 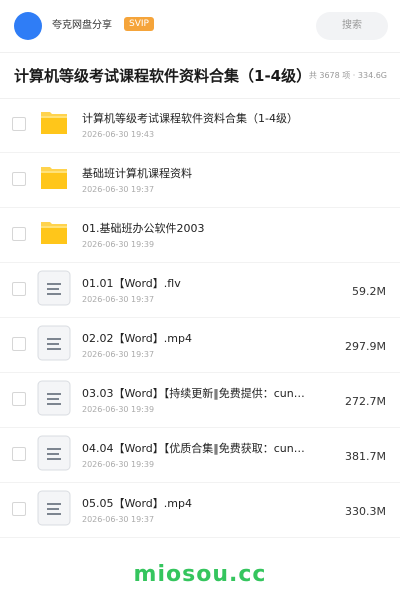 What do you see at coordinates (347, 75) in the screenshot?
I see `item-count-size: 共 3678 项 · 334.6G` at bounding box center [347, 75].